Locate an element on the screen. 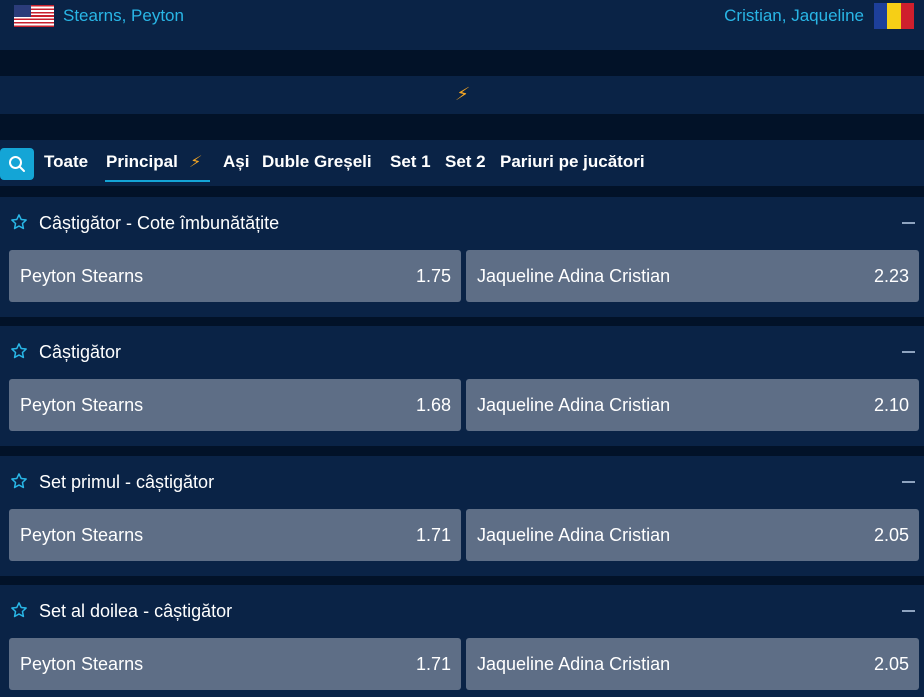  search-button is located at coordinates (17, 164).